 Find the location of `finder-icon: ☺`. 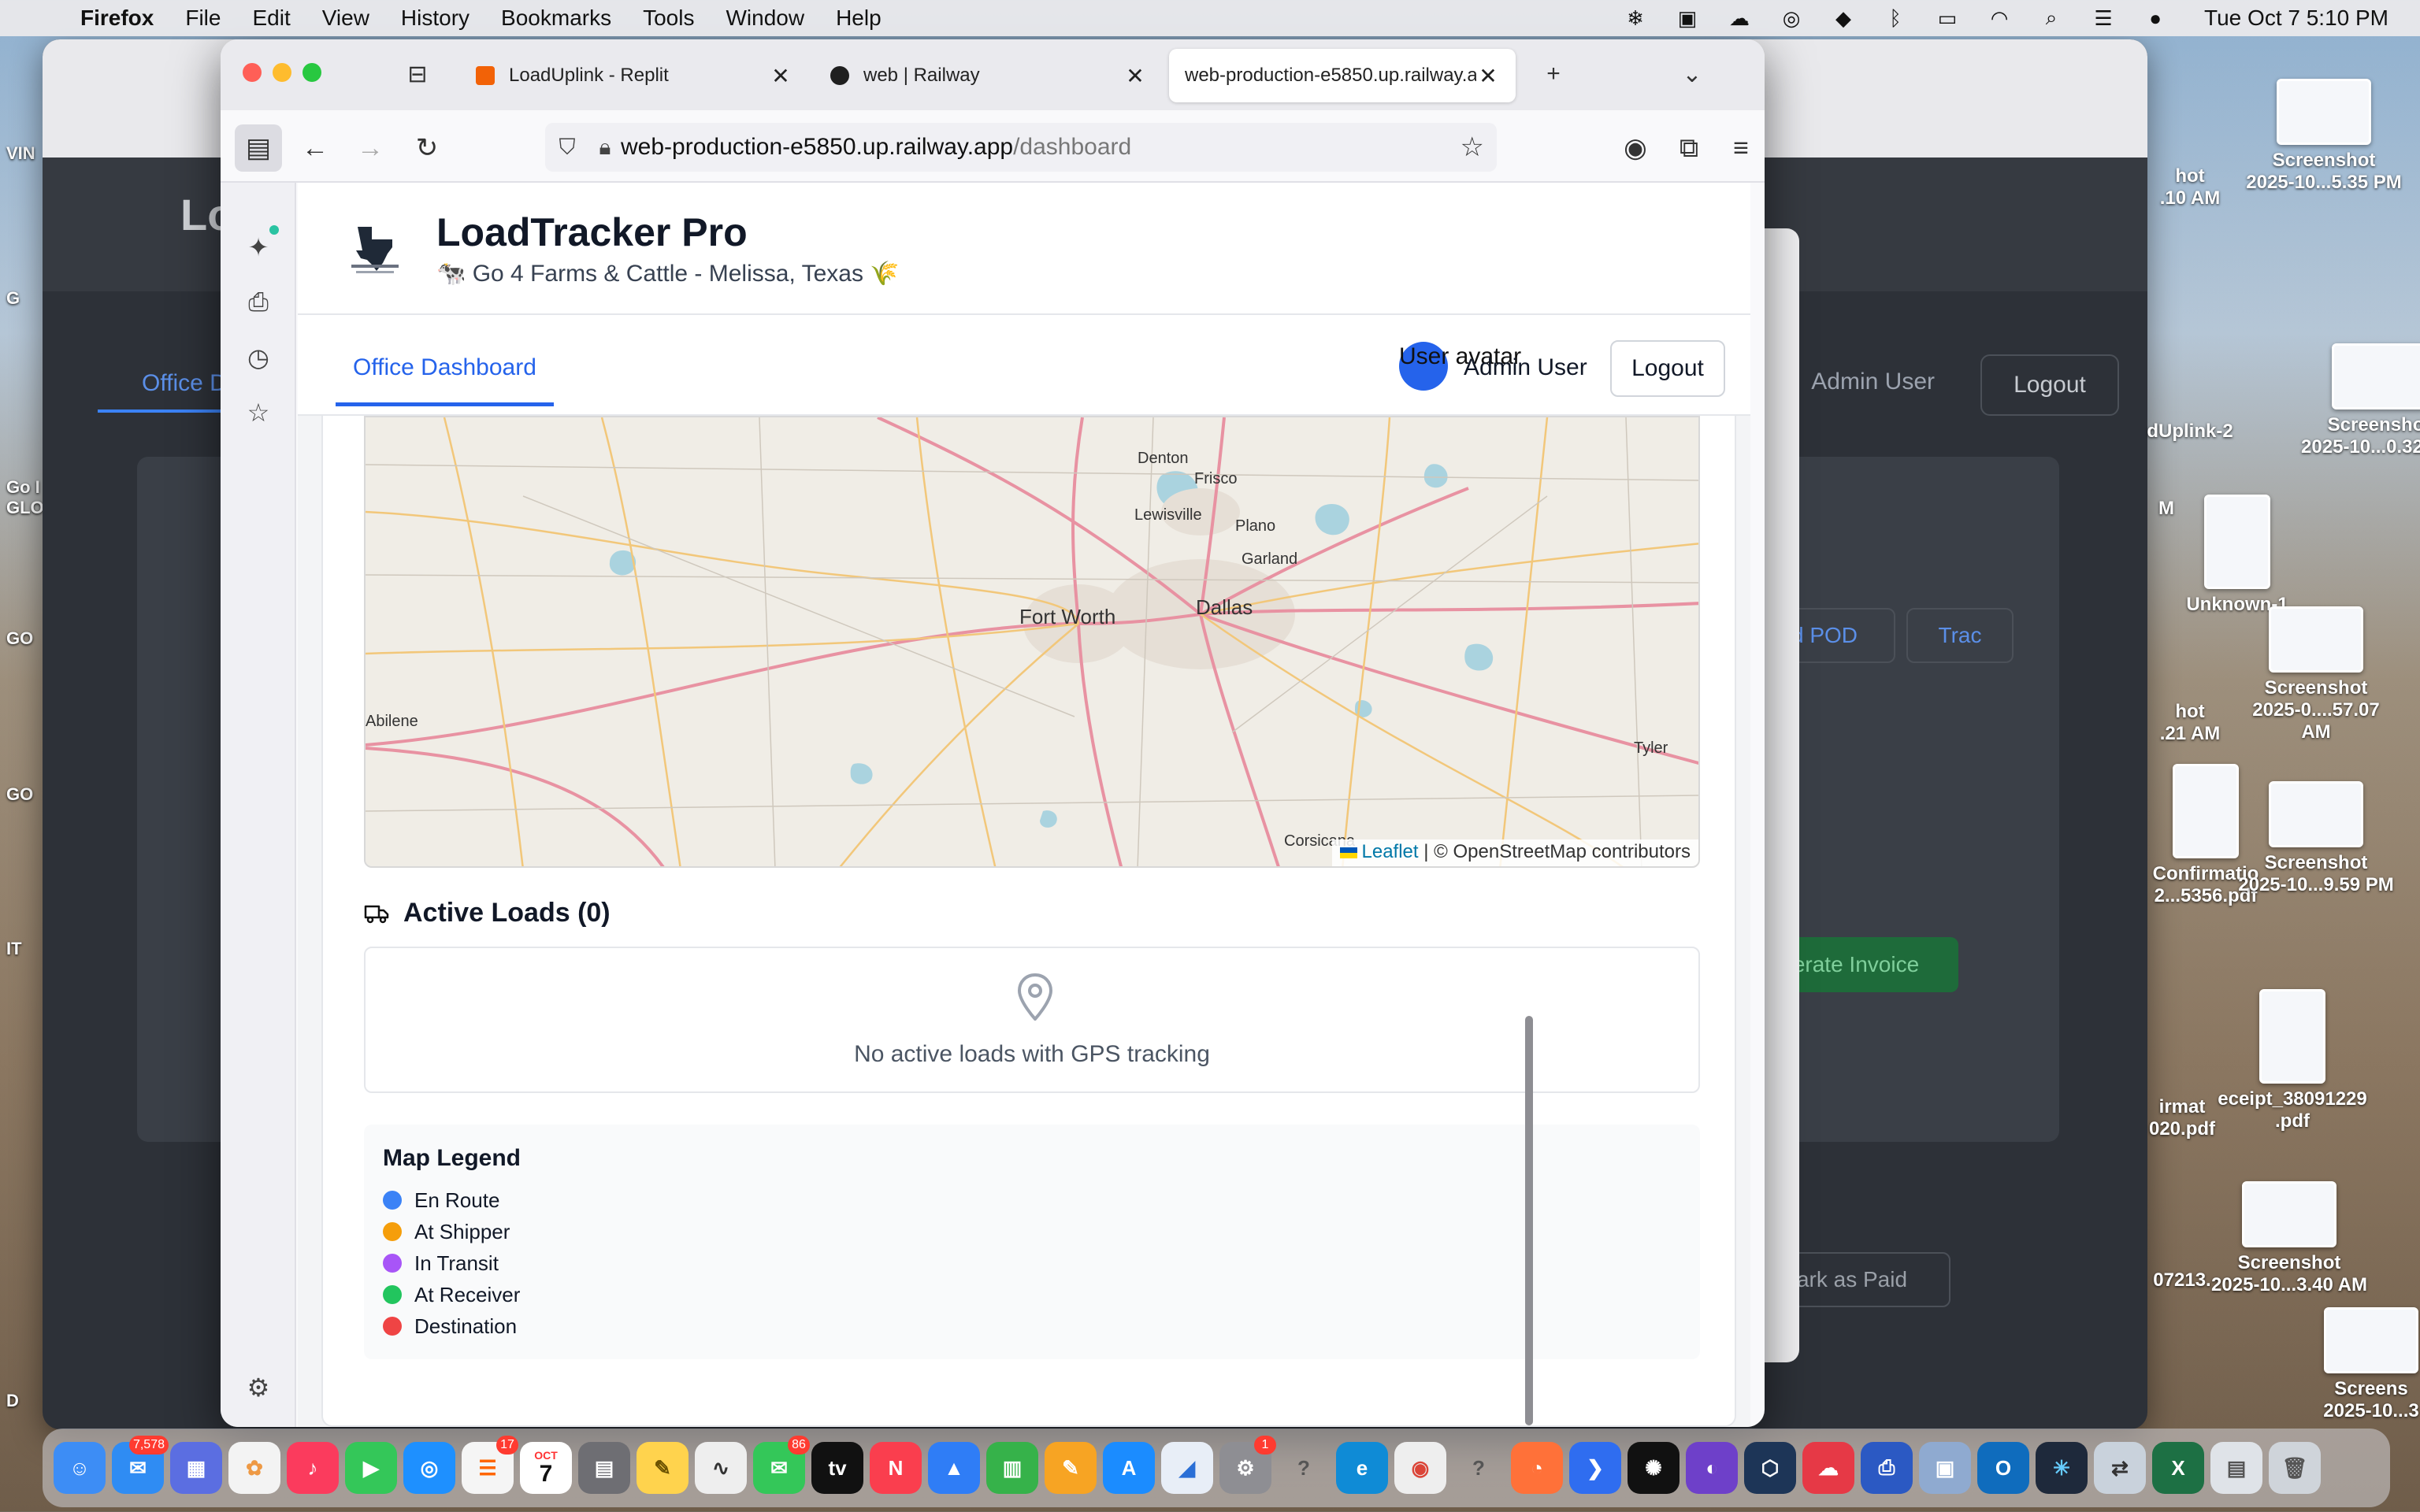

finder-icon: ☺ is located at coordinates (80, 1468).